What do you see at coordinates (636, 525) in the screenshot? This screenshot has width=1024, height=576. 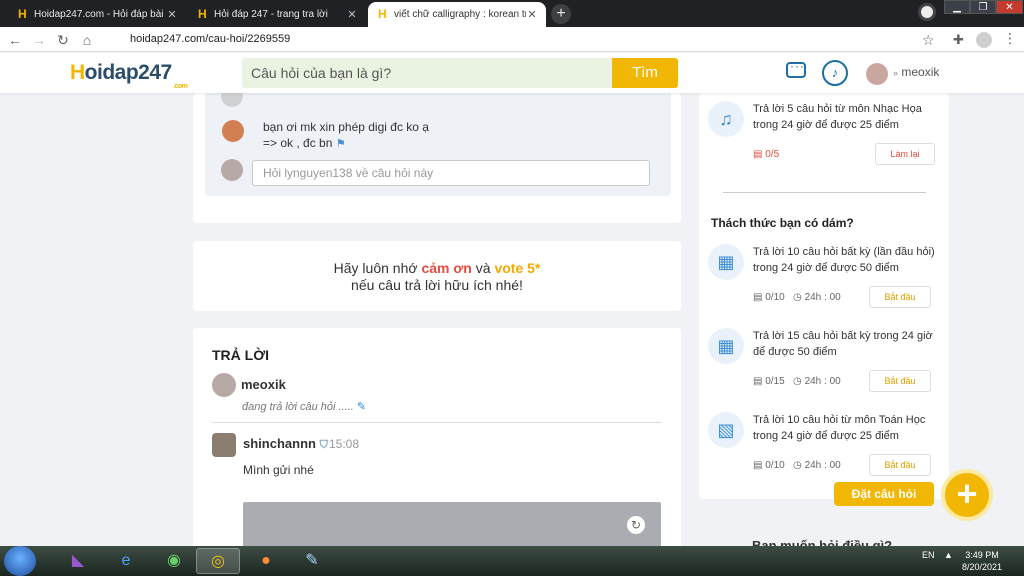 I see `rotate-image-icon: ↻` at bounding box center [636, 525].